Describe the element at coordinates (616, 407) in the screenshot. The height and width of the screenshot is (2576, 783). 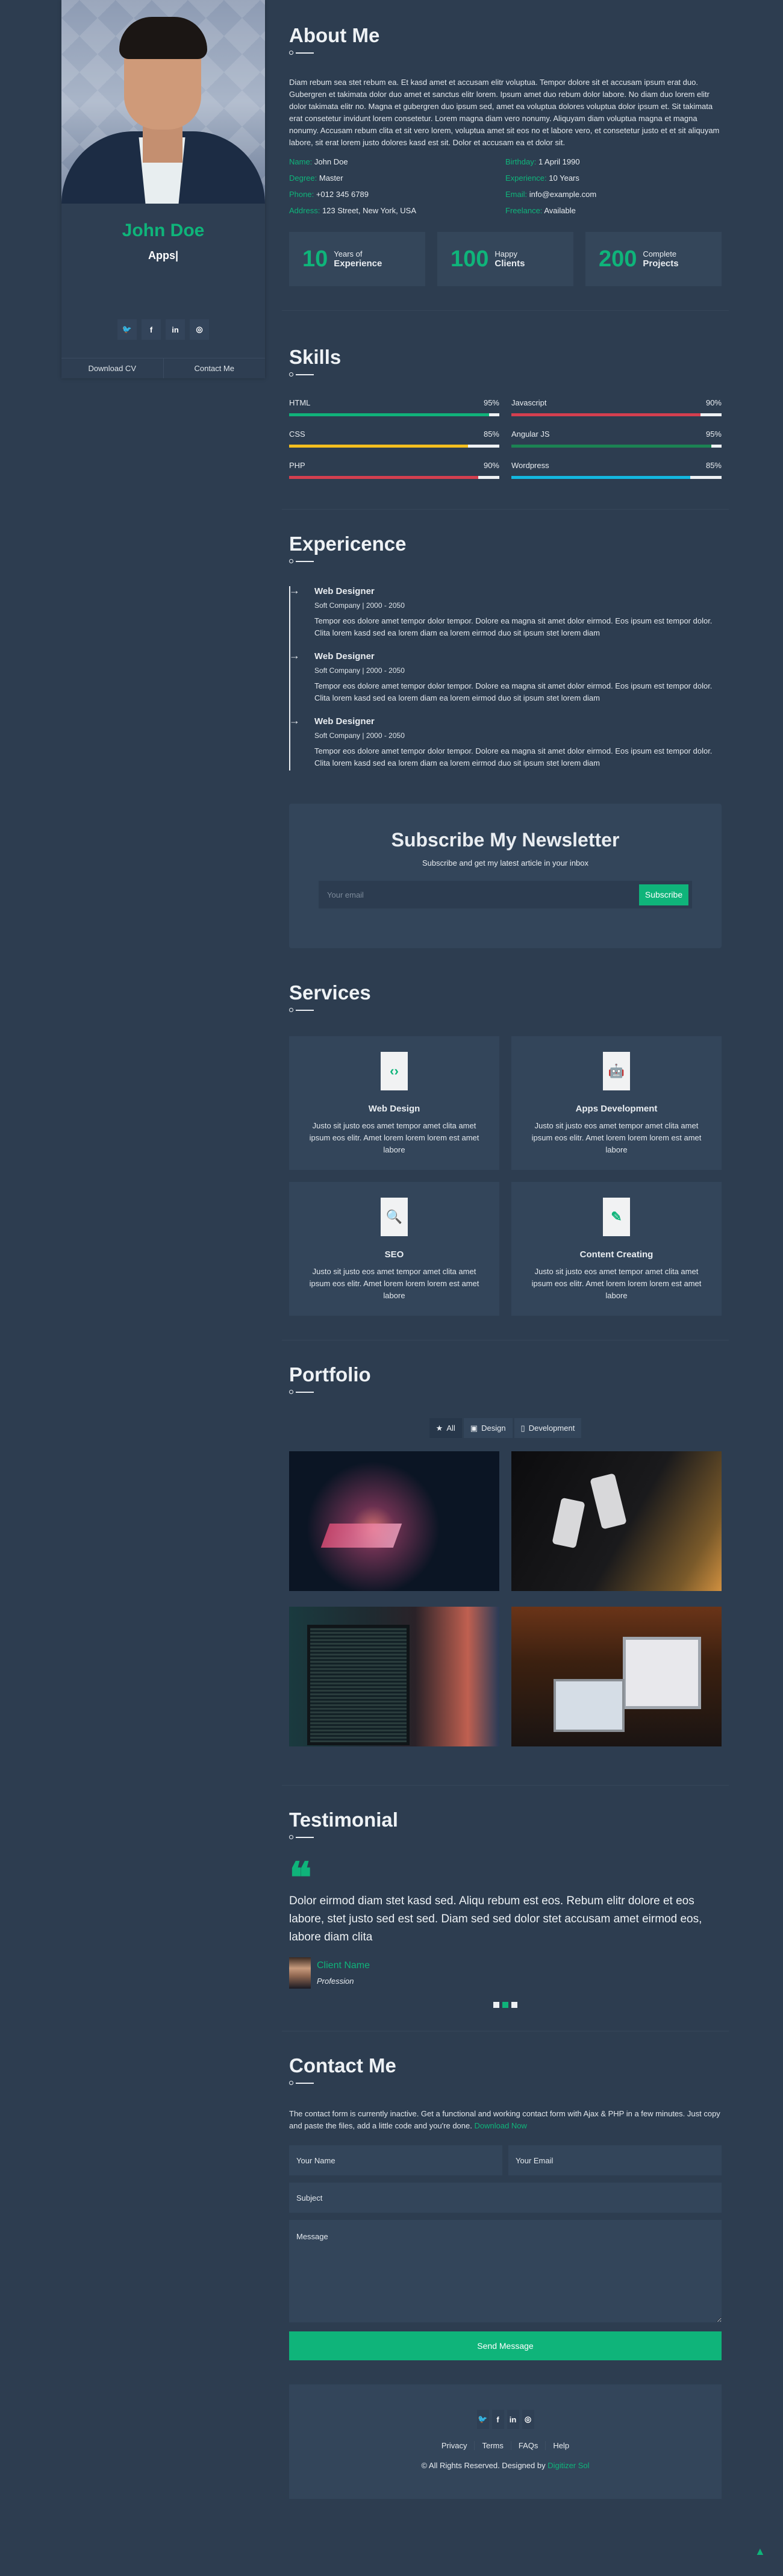
I see `skill-item: Javascript 90%` at that location.